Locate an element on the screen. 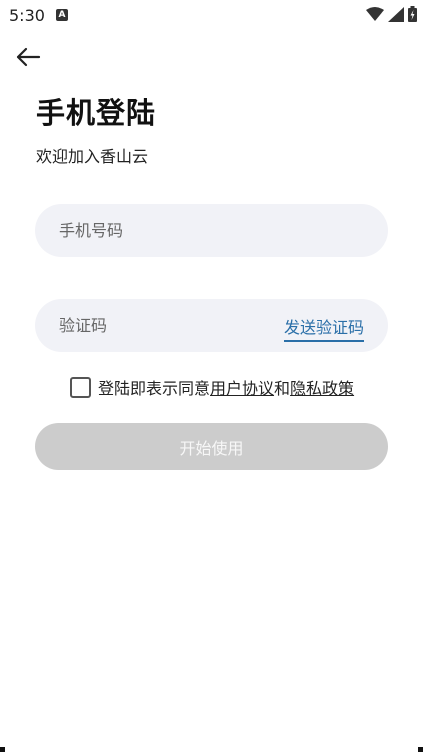 Image resolution: width=423 pixels, height=752 pixels. arrow-left-icon is located at coordinates (28, 57).